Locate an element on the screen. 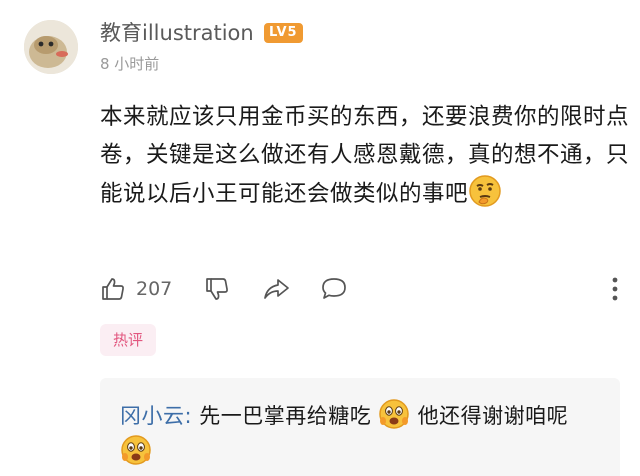 This screenshot has width=640, height=476. level-badge: LV5 is located at coordinates (283, 33).